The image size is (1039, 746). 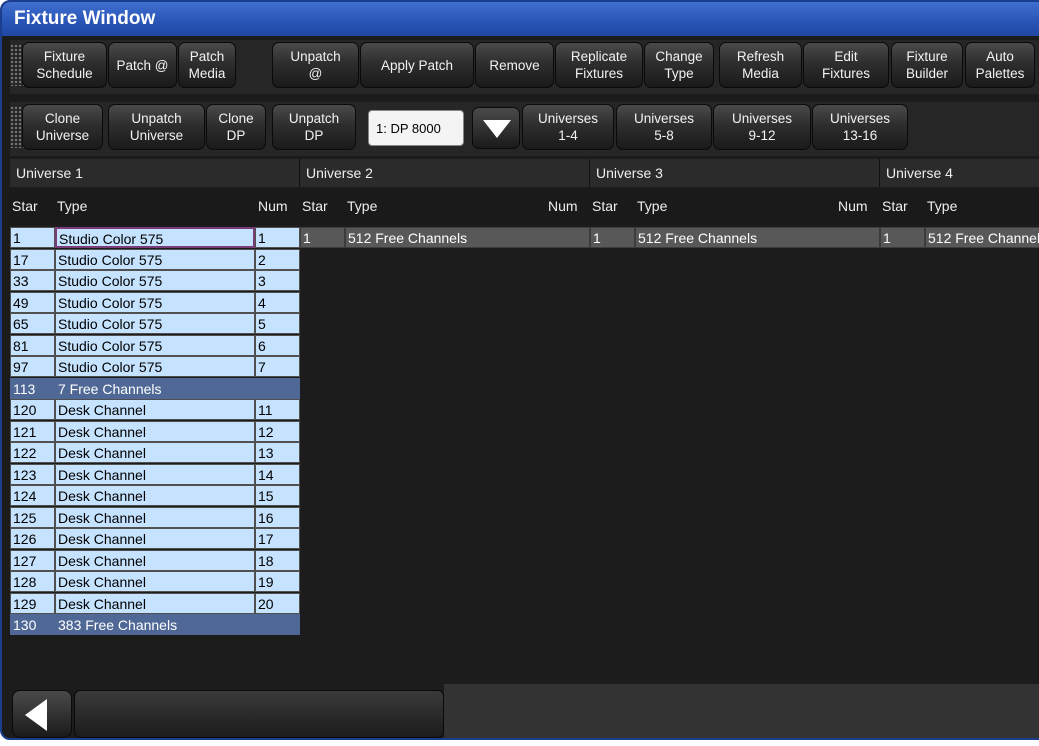 What do you see at coordinates (514, 65) in the screenshot?
I see `remove-button: Remove` at bounding box center [514, 65].